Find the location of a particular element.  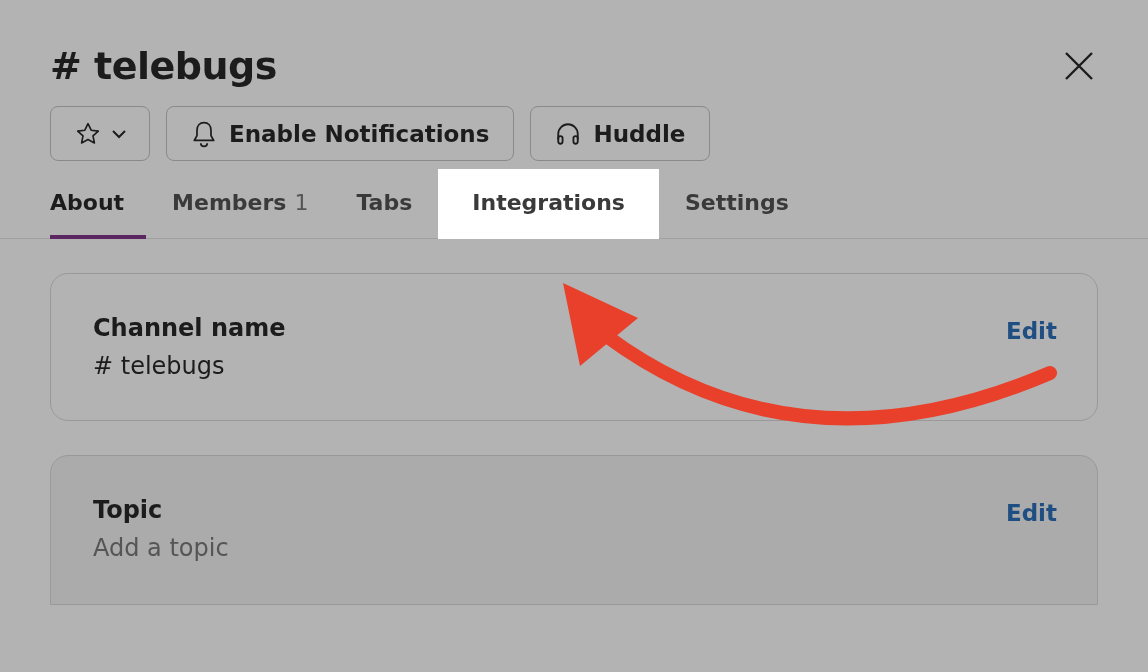

huddle-button: Huddle is located at coordinates (620, 133).